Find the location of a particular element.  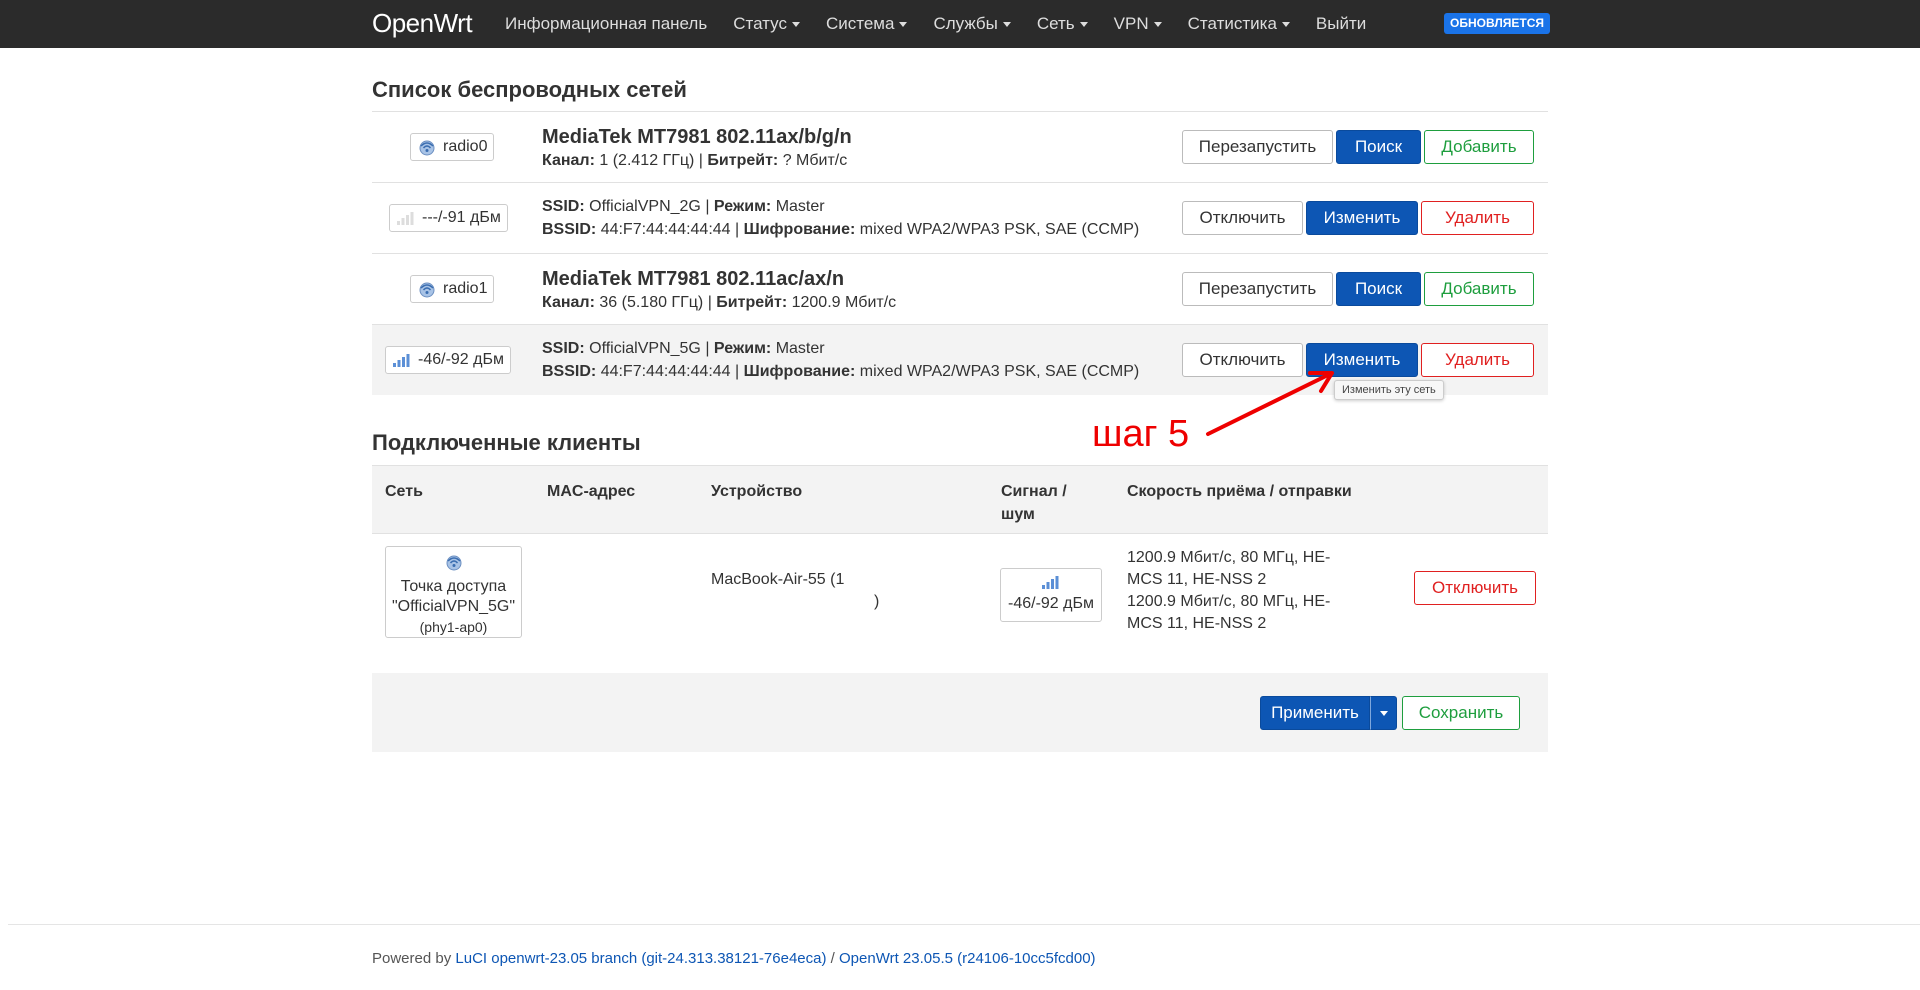

menu-label: Система is located at coordinates (860, 23).